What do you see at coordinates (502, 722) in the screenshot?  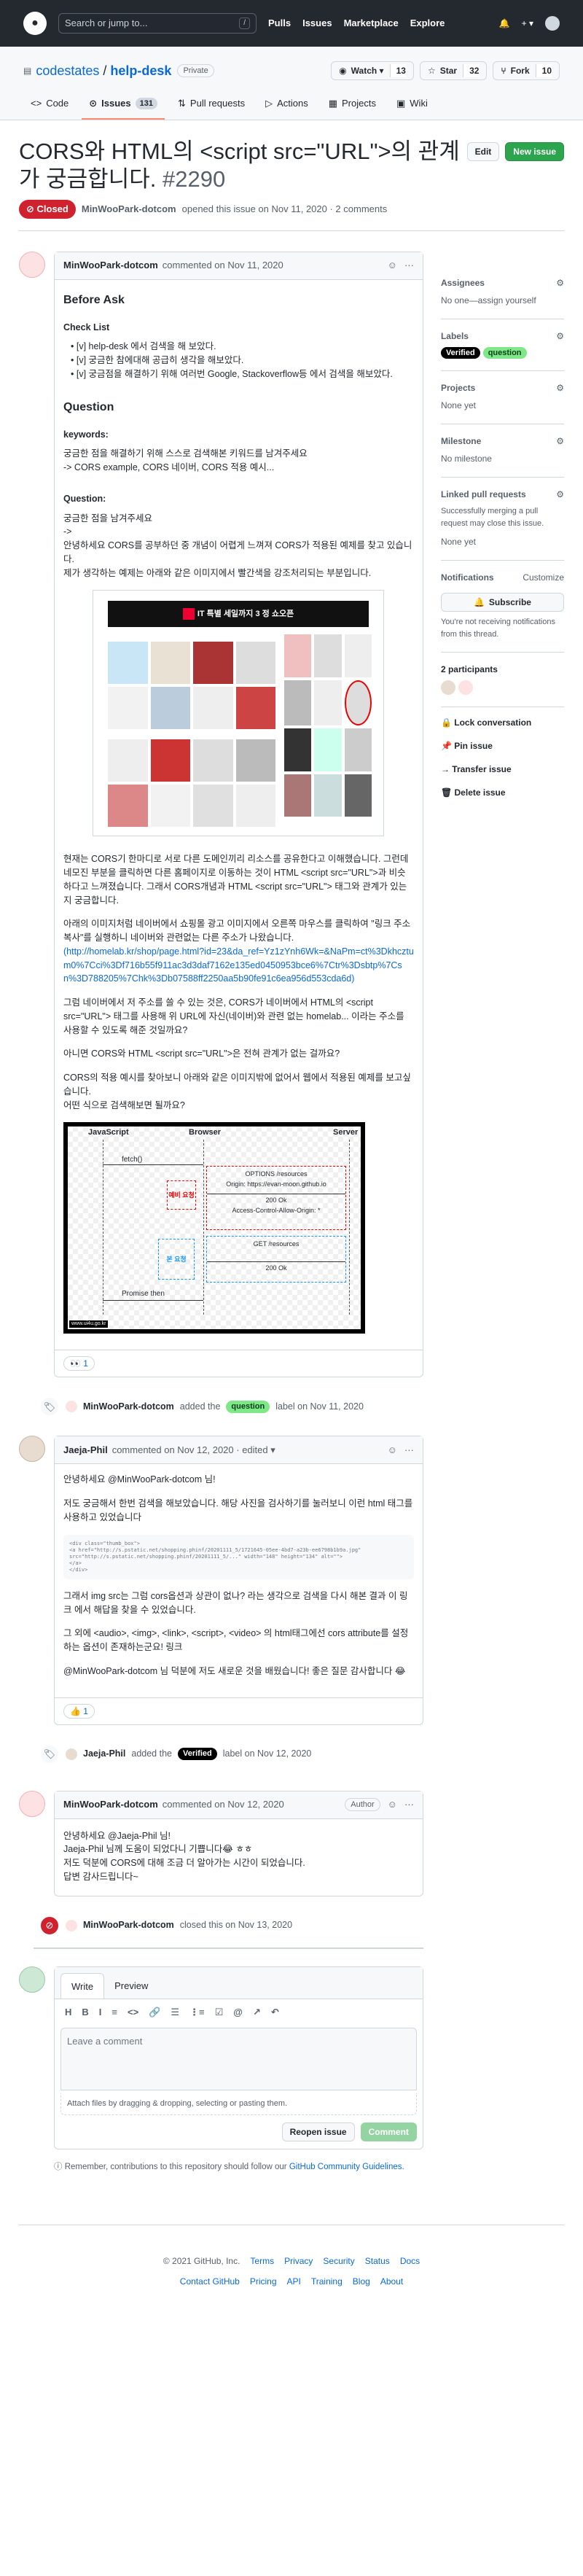 I see `lock-conversation: 🔒 Lock conversation` at bounding box center [502, 722].